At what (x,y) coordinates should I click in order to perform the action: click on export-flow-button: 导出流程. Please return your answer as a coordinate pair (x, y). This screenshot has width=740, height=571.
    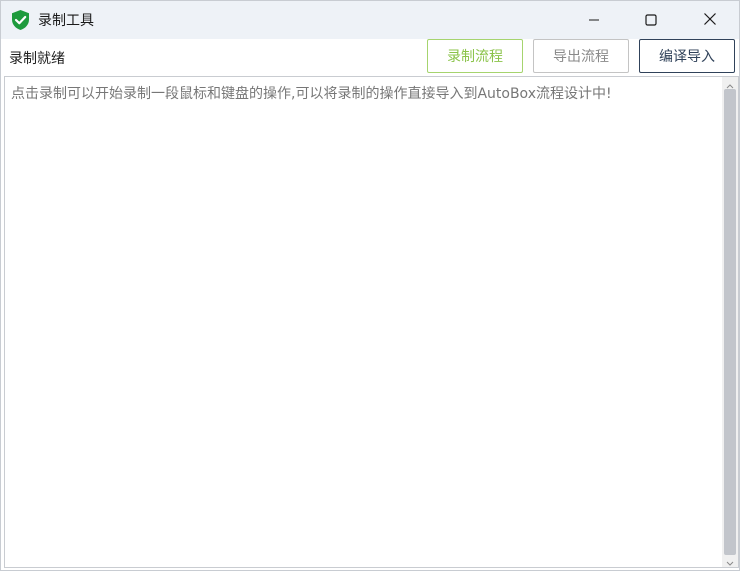
    Looking at the image, I should click on (581, 56).